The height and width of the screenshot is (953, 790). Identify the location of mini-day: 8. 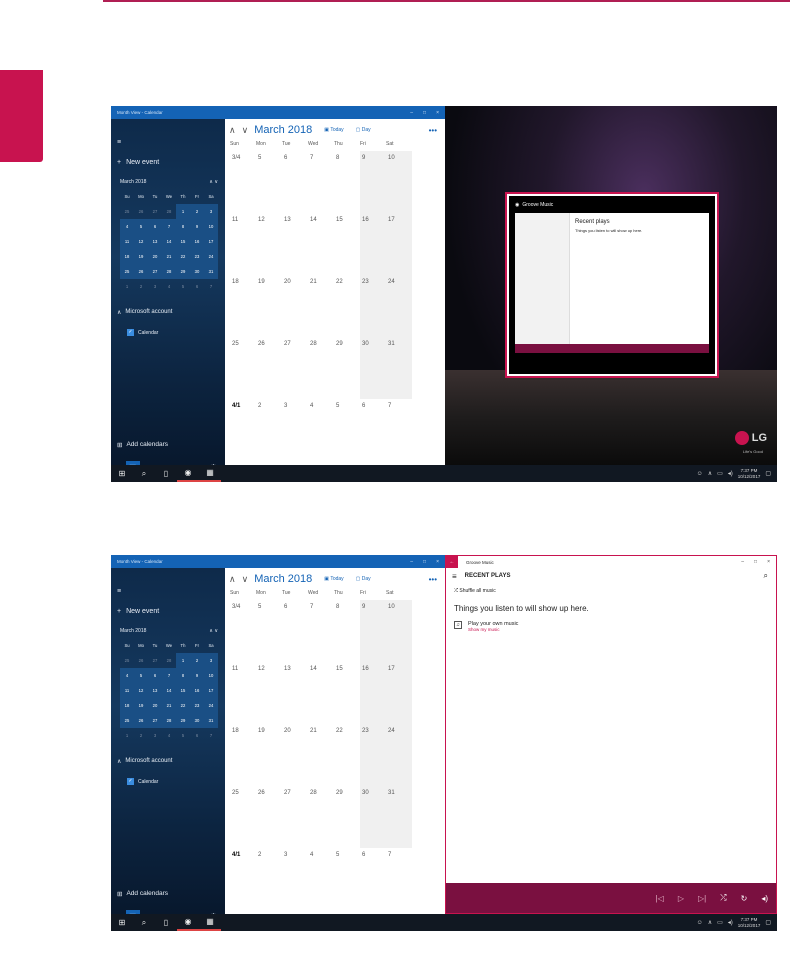
(183, 226).